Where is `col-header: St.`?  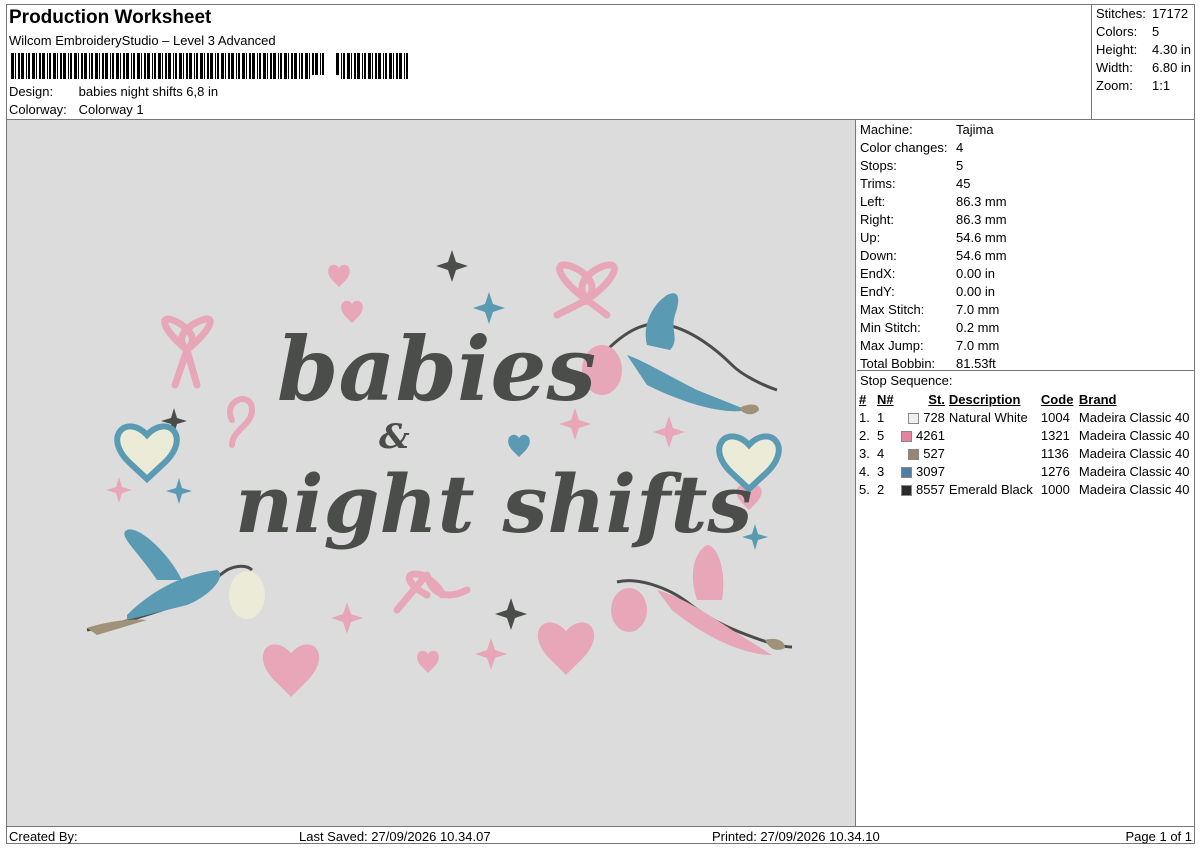 col-header: St. is located at coordinates (936, 399).